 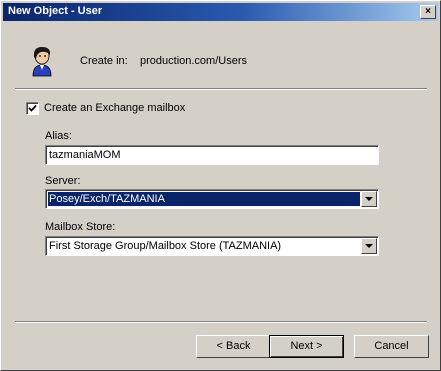 I want to click on close-button: ×, so click(x=428, y=12).